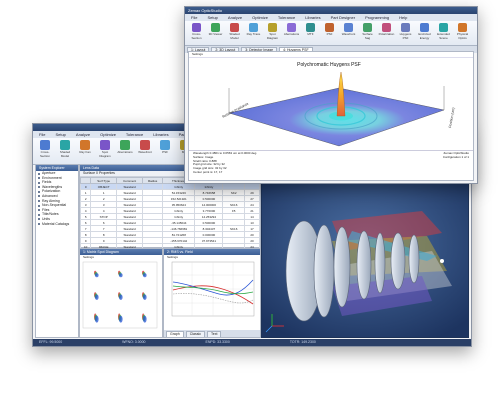  I want to click on spot-diagram-plot, so click(120, 295).